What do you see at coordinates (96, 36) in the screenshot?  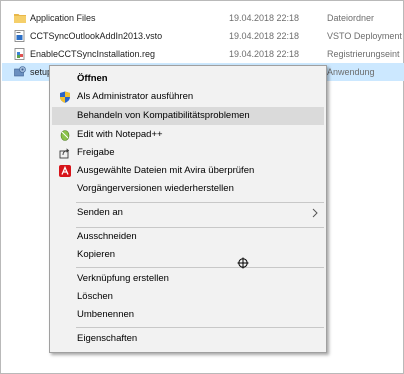 I see `file-name: CCTSyncOutlookAddIn2013.vsto` at bounding box center [96, 36].